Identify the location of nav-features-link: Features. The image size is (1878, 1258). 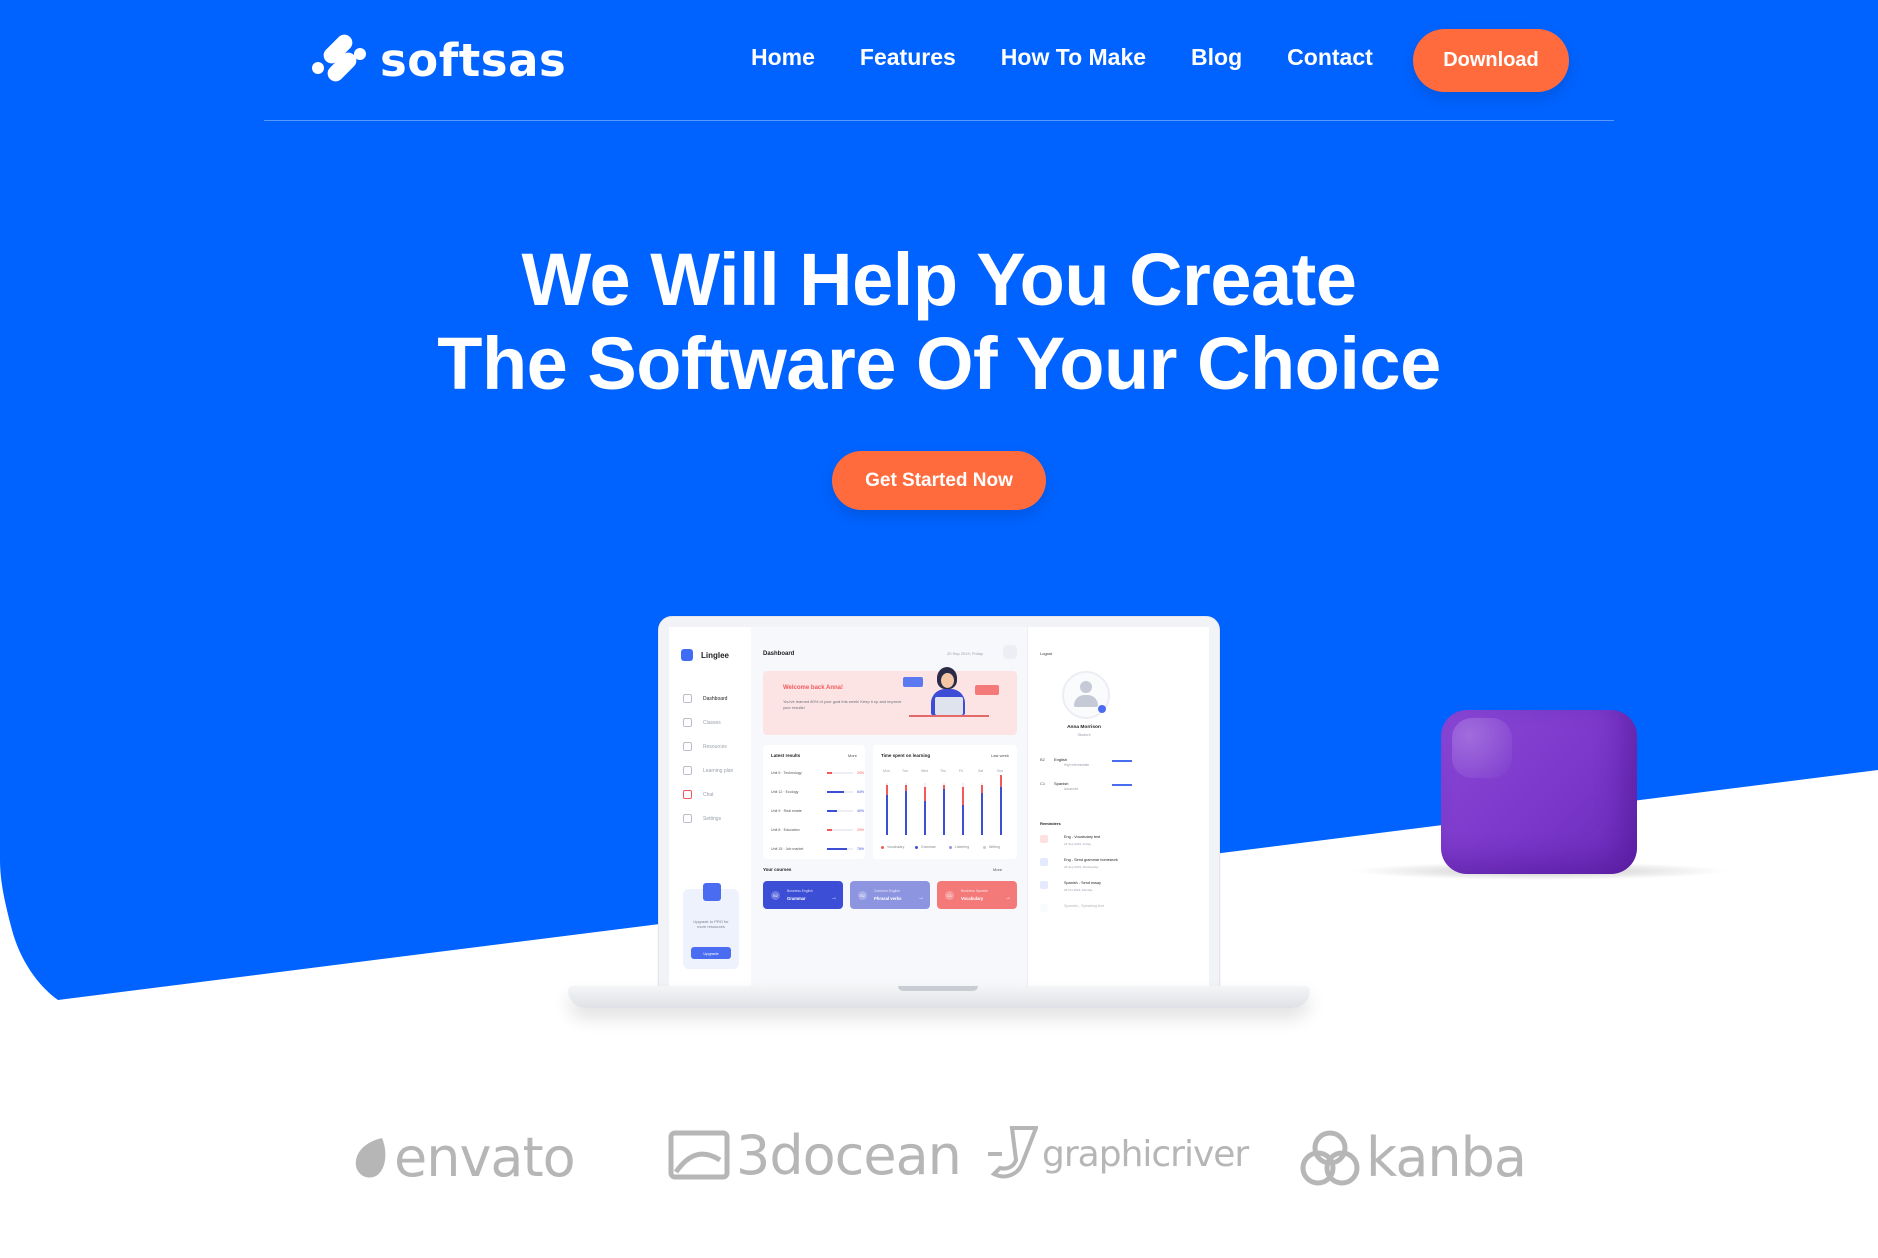
(908, 57).